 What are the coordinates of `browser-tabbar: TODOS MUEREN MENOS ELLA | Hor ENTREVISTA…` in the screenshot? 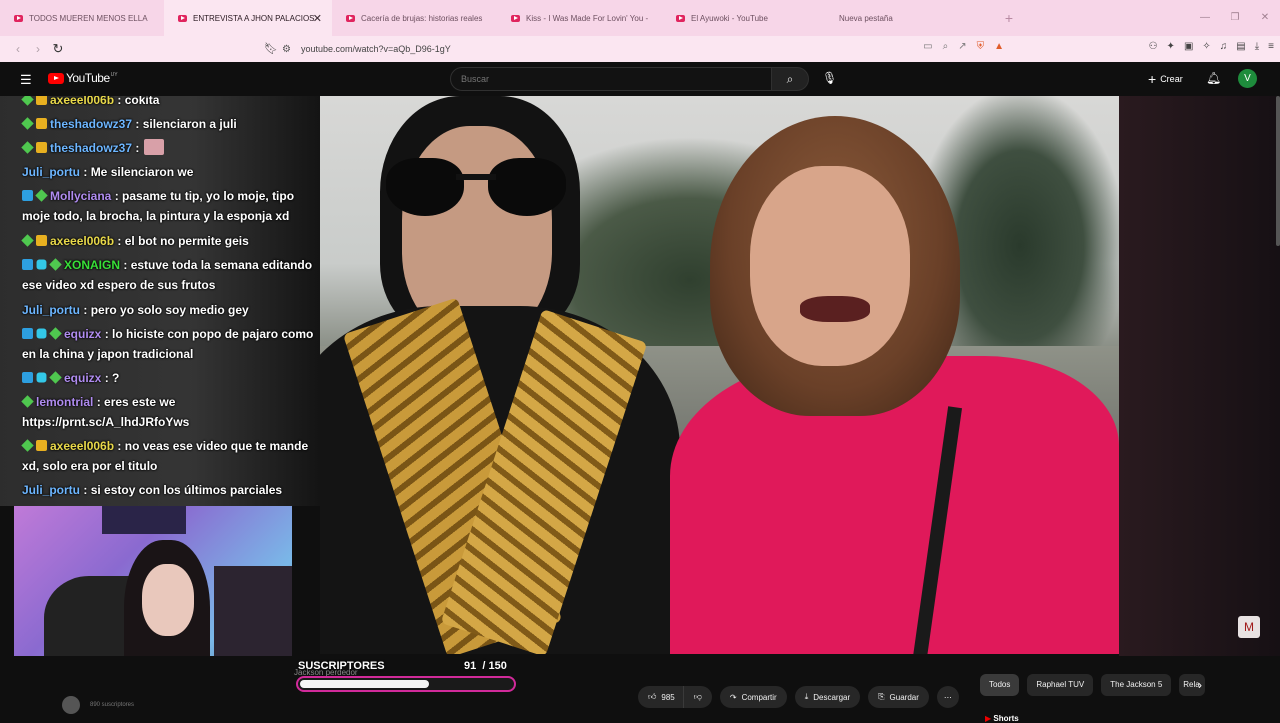 It's located at (640, 18).